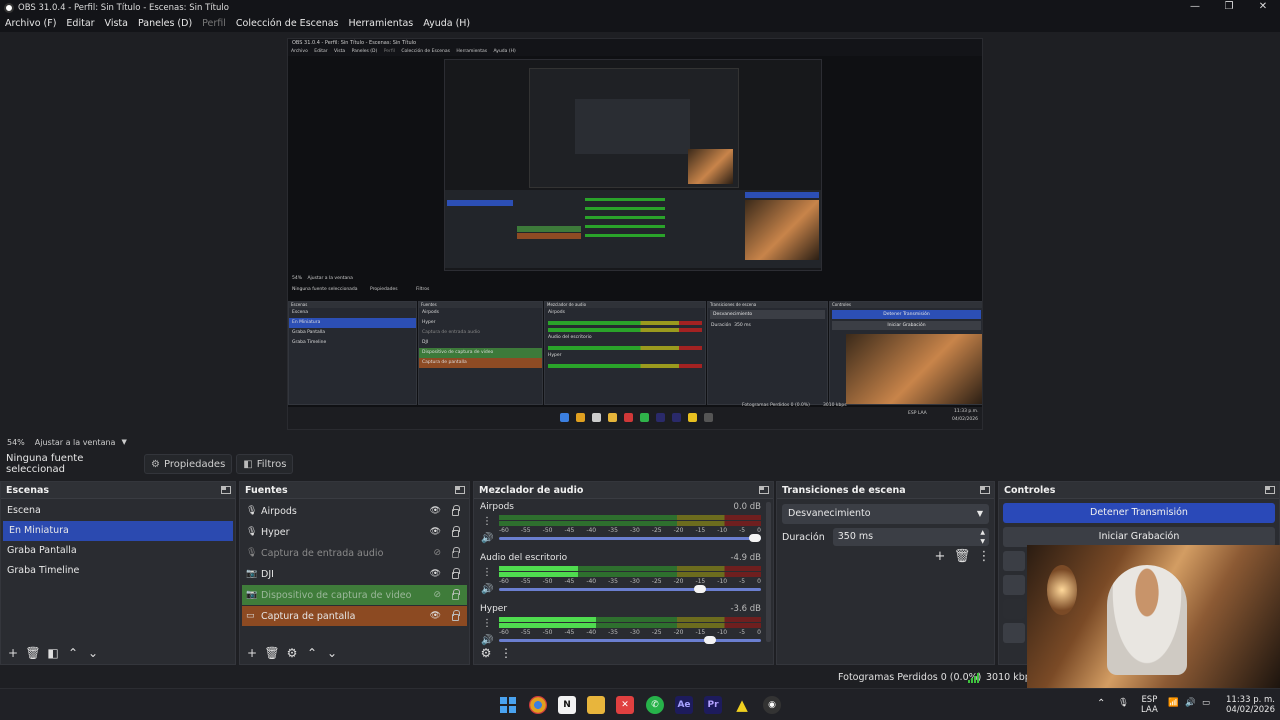 This screenshot has width=1280, height=720. I want to click on add-scene-icon: +, so click(13, 653).